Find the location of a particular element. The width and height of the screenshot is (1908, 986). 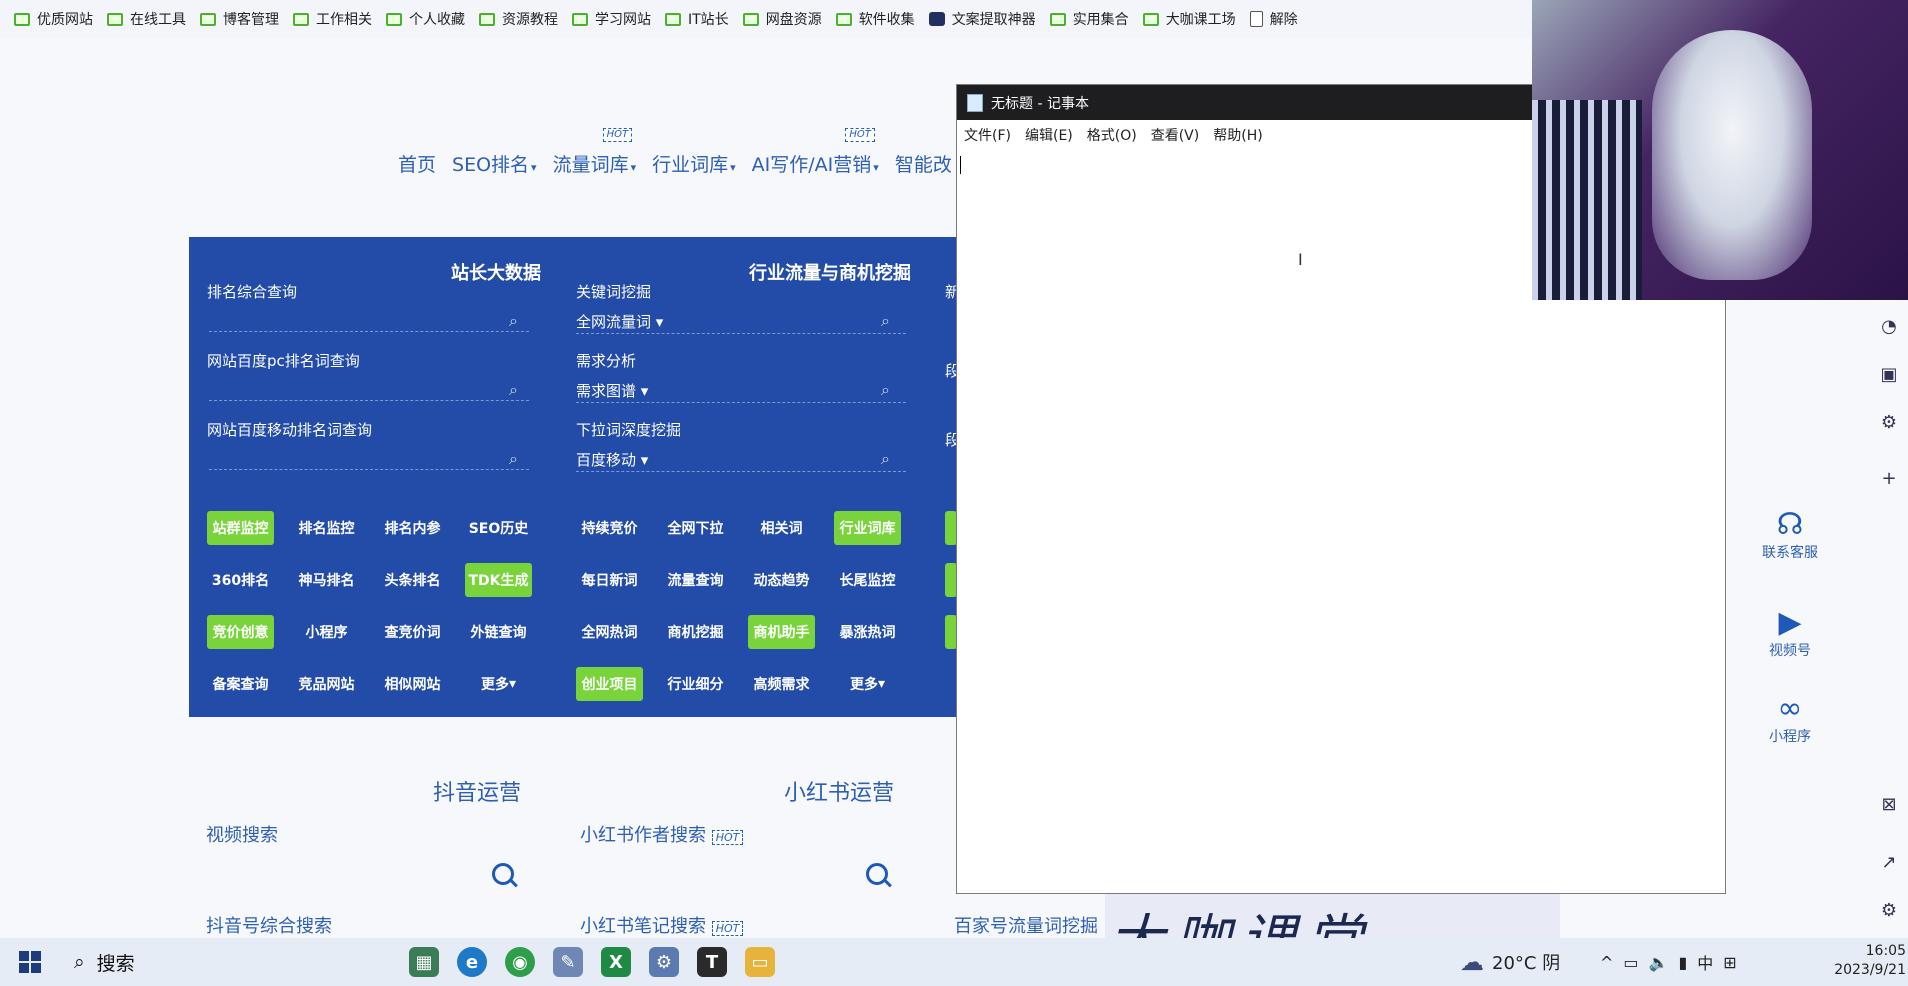

baijia-link: 百家号流量词挖掘 is located at coordinates (1026, 925).